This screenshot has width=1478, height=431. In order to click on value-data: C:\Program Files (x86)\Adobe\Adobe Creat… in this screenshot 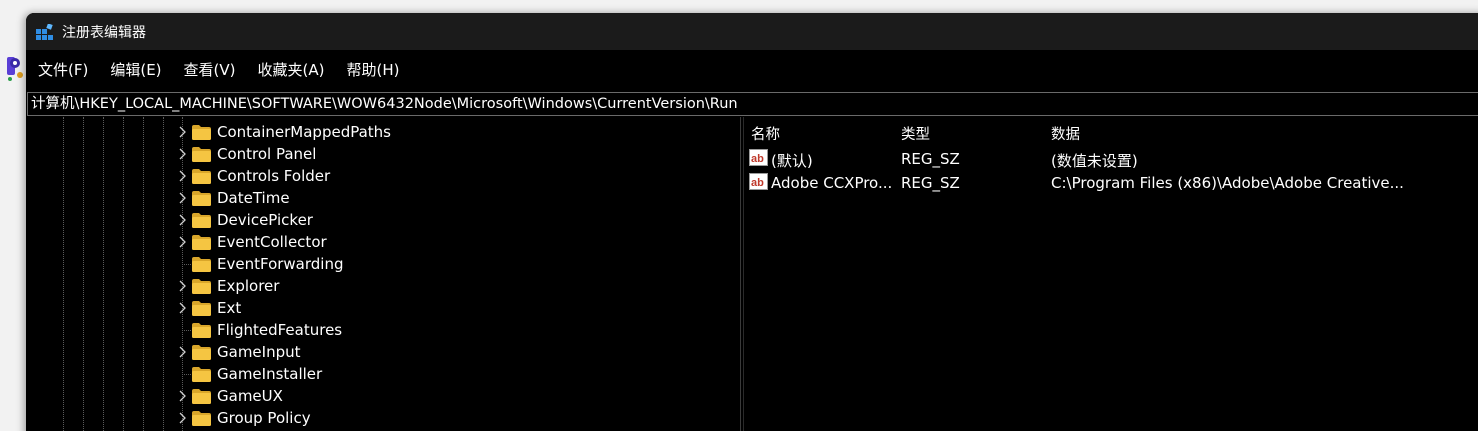, I will do `click(1227, 183)`.